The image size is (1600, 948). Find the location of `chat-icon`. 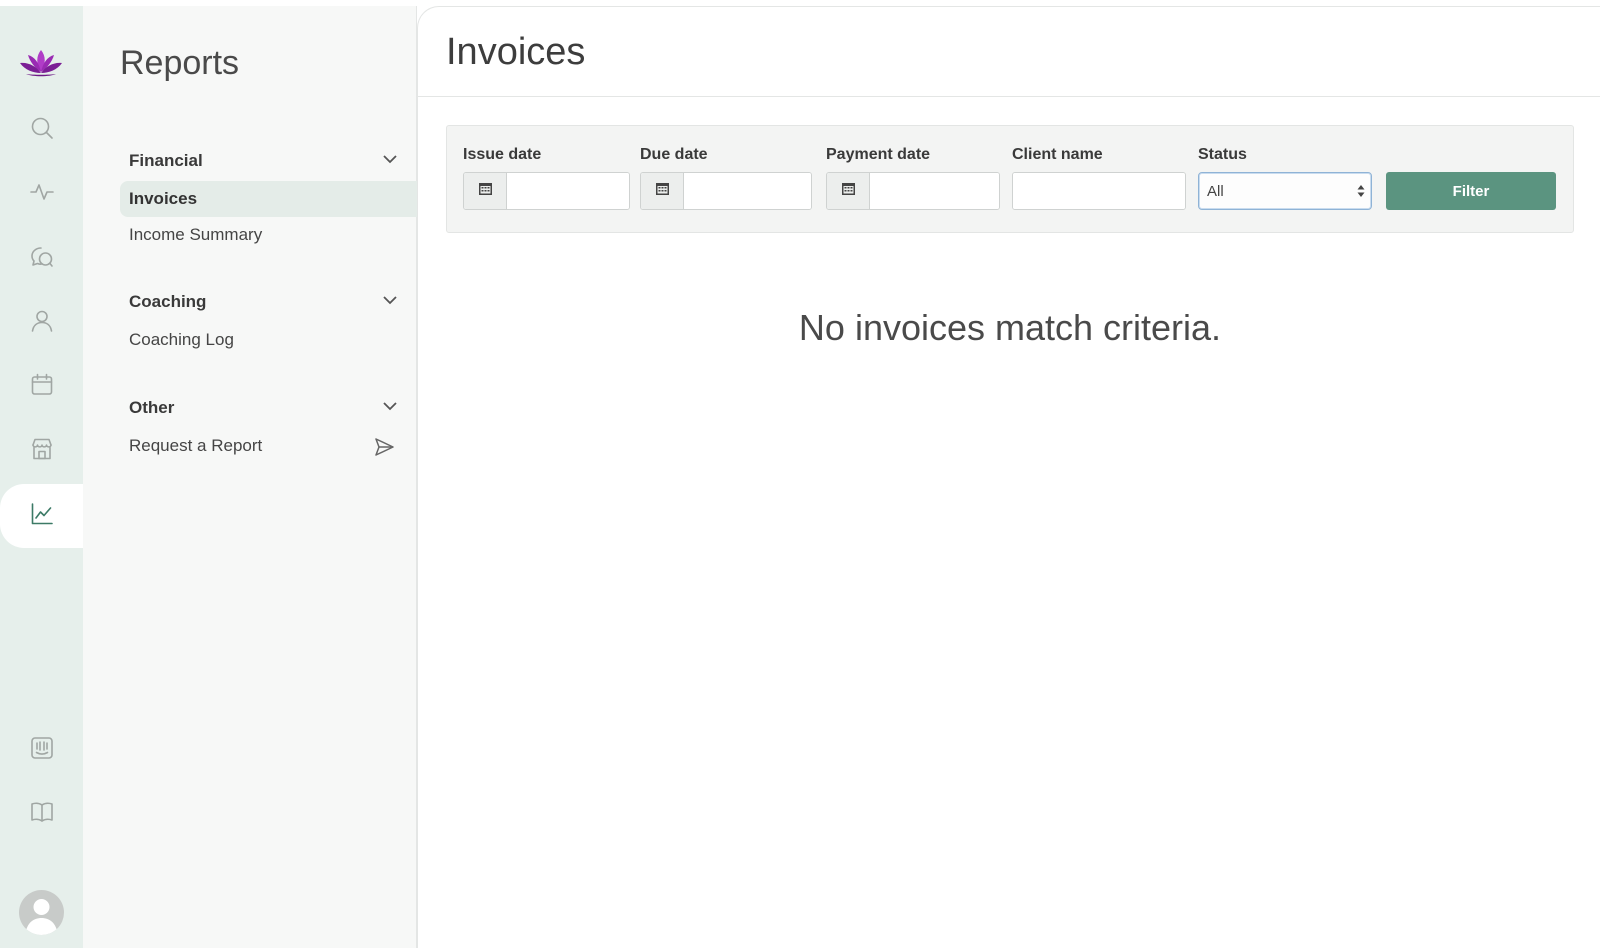

chat-icon is located at coordinates (42, 259).